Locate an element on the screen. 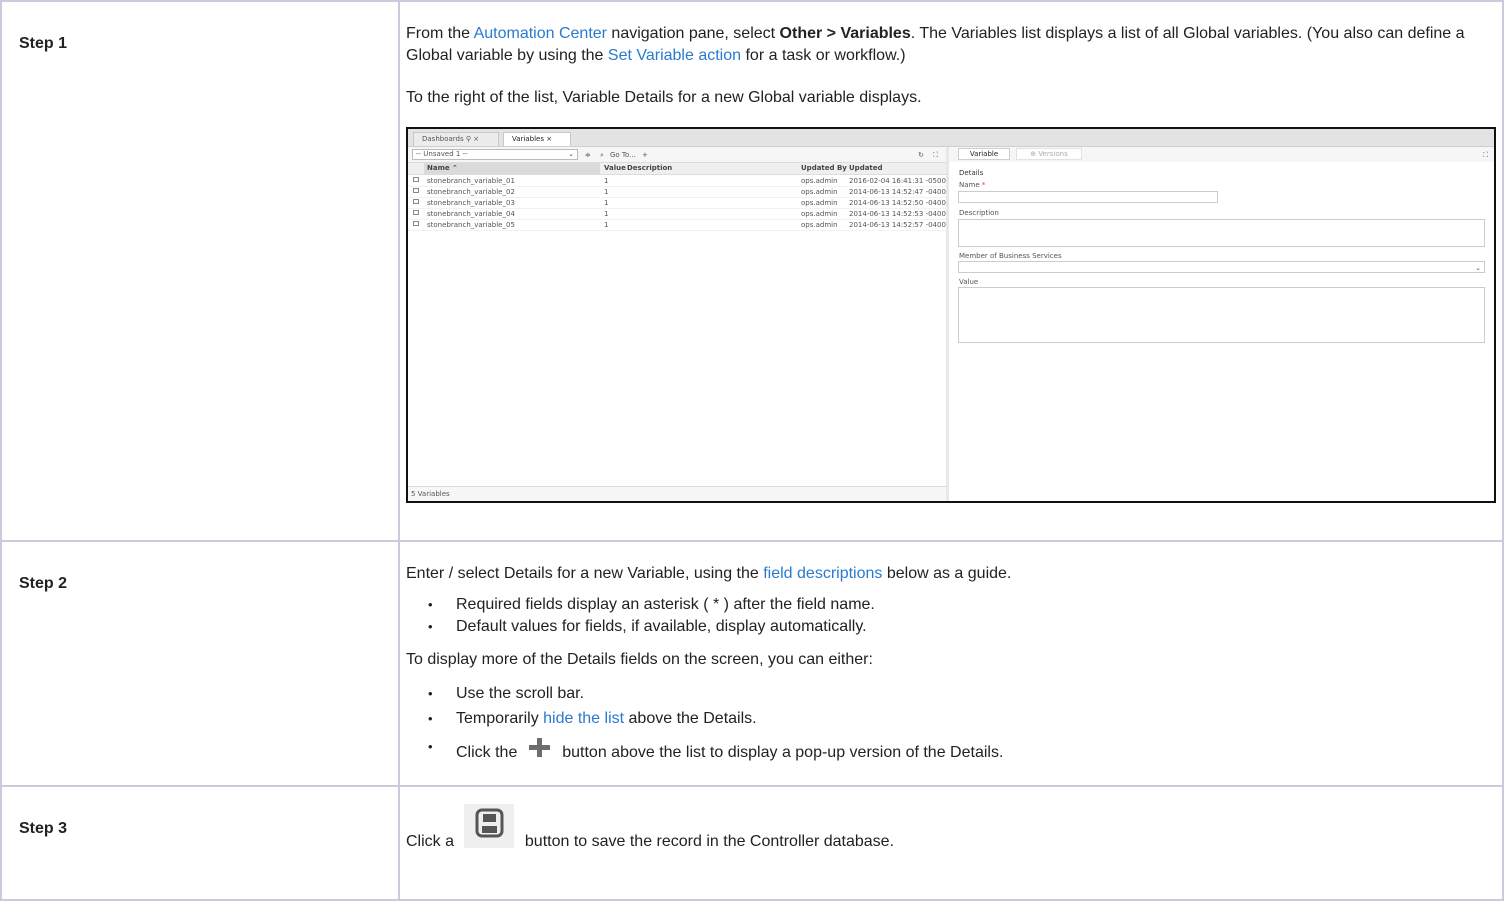 The width and height of the screenshot is (1504, 901). column-value: Value is located at coordinates (615, 168).